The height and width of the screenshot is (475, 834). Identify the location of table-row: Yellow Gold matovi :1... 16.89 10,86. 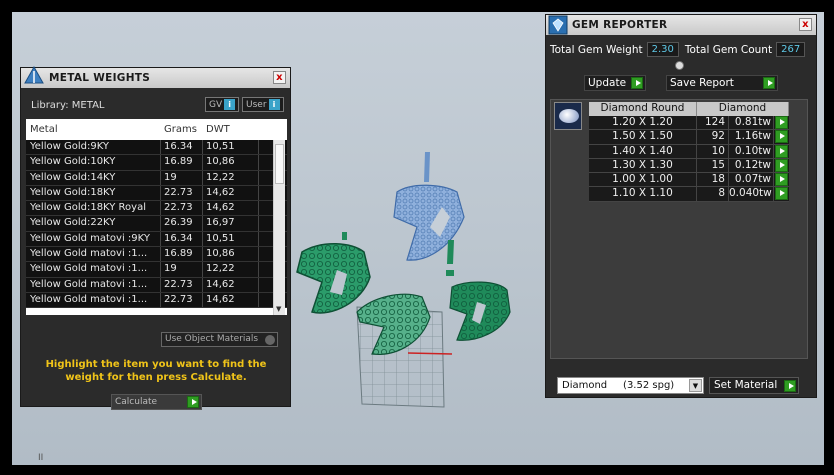
(156, 255).